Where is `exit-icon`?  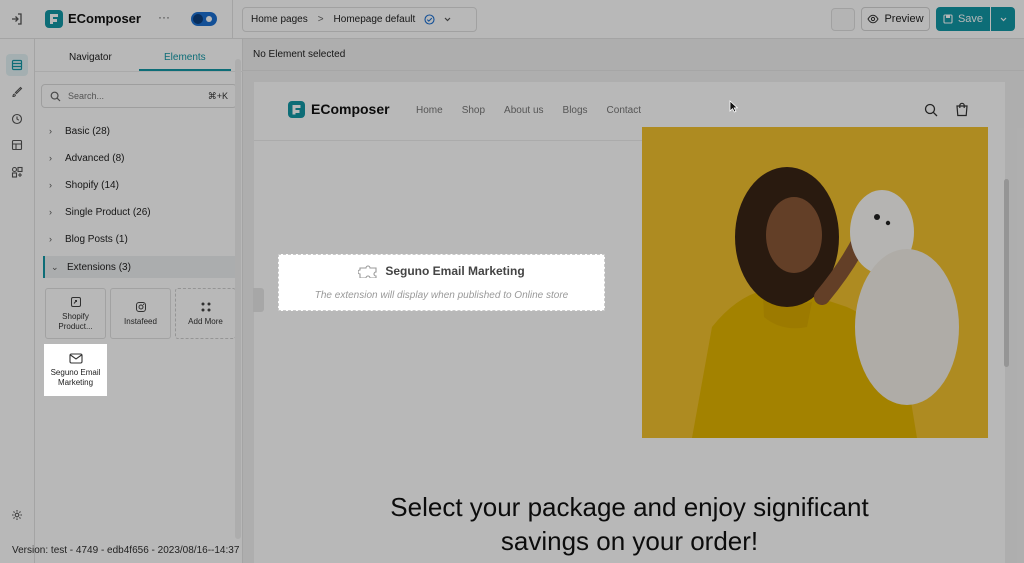 exit-icon is located at coordinates (17, 19).